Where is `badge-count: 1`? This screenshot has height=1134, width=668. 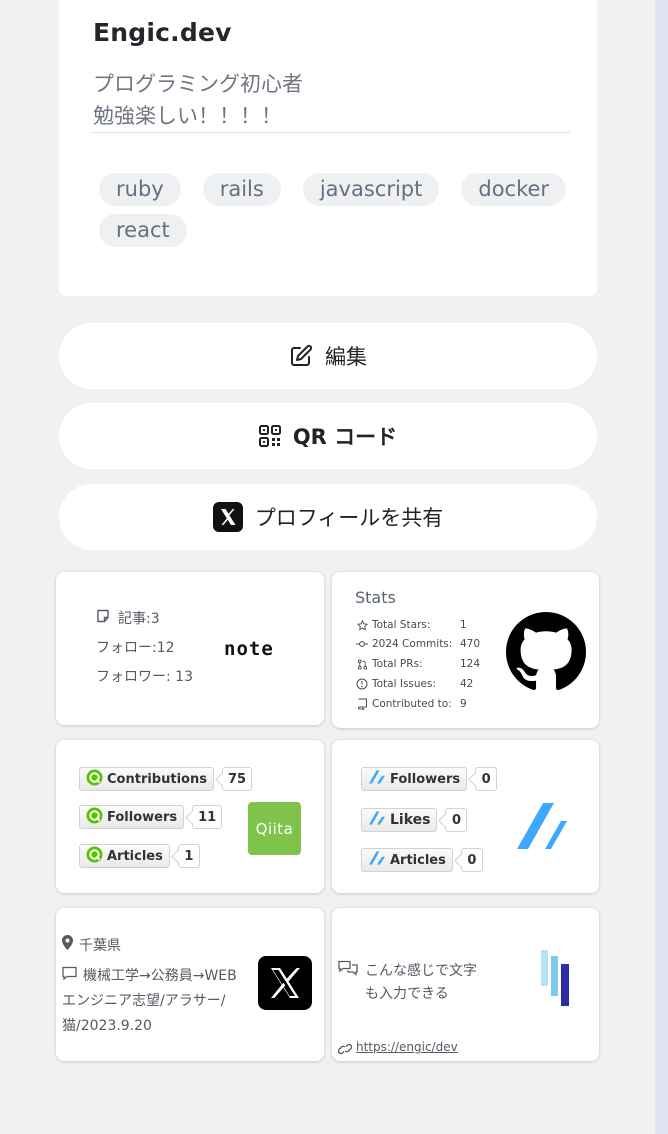
badge-count: 1 is located at coordinates (188, 856).